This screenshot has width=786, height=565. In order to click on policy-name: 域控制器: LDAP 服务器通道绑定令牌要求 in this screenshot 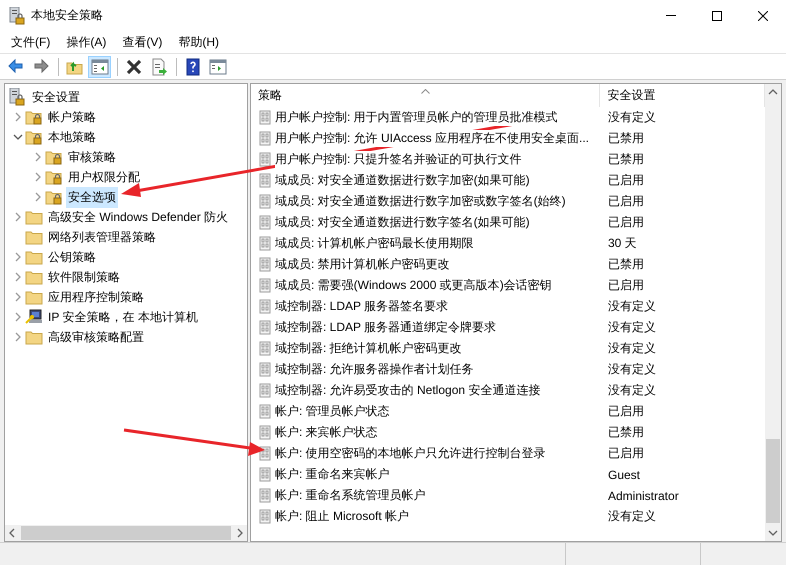, I will do `click(385, 327)`.